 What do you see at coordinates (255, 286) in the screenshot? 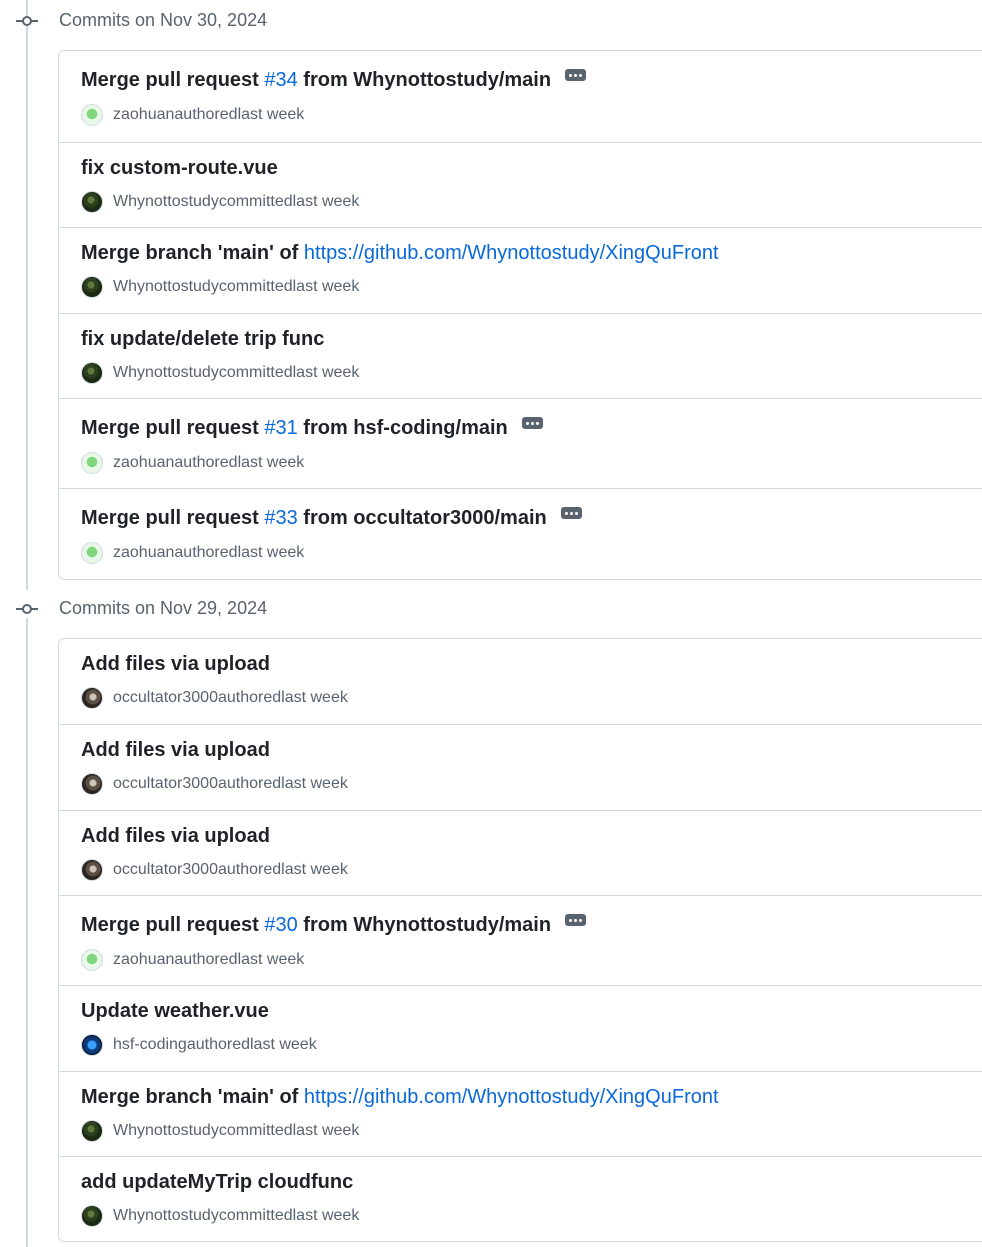
I see `commit-action: committed` at bounding box center [255, 286].